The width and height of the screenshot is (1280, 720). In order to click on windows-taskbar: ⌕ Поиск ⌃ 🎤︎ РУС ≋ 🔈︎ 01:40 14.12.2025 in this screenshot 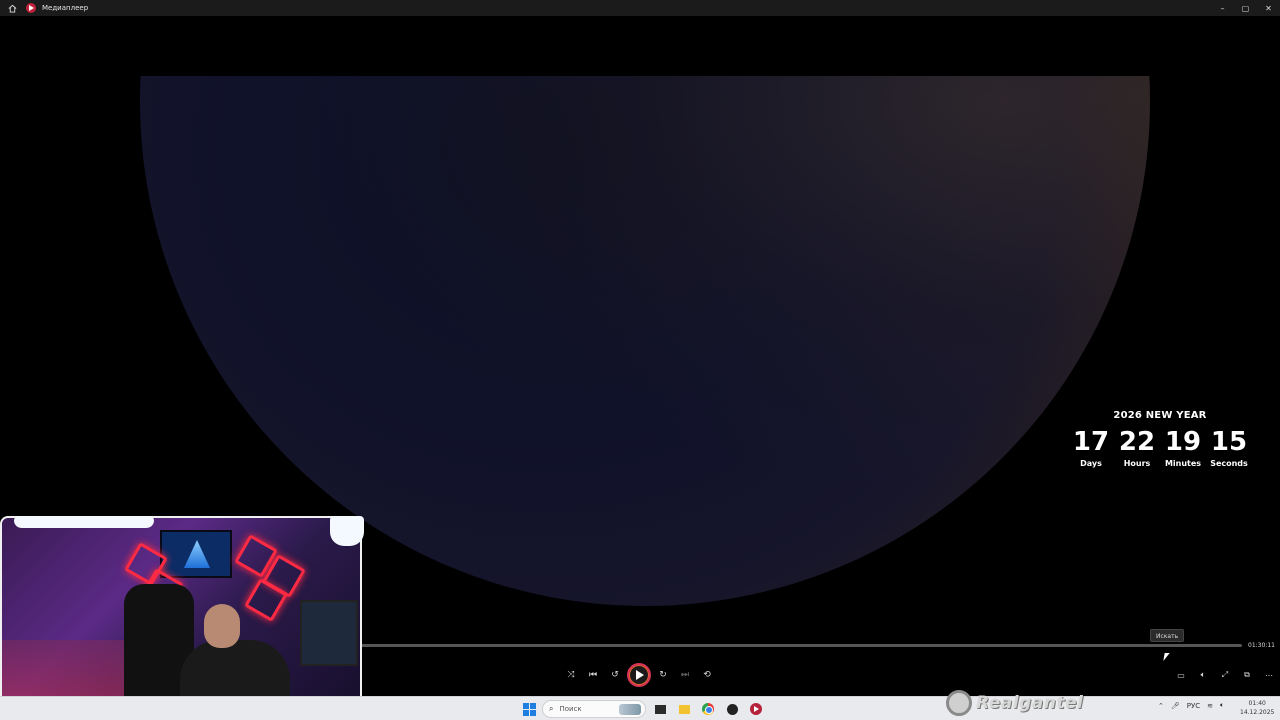, I will do `click(640, 708)`.